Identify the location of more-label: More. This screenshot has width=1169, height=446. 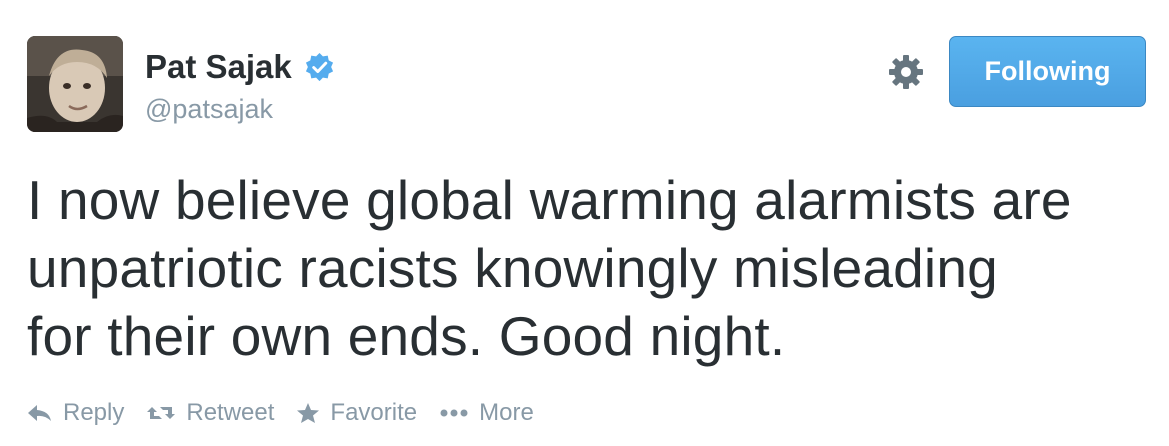
(506, 412).